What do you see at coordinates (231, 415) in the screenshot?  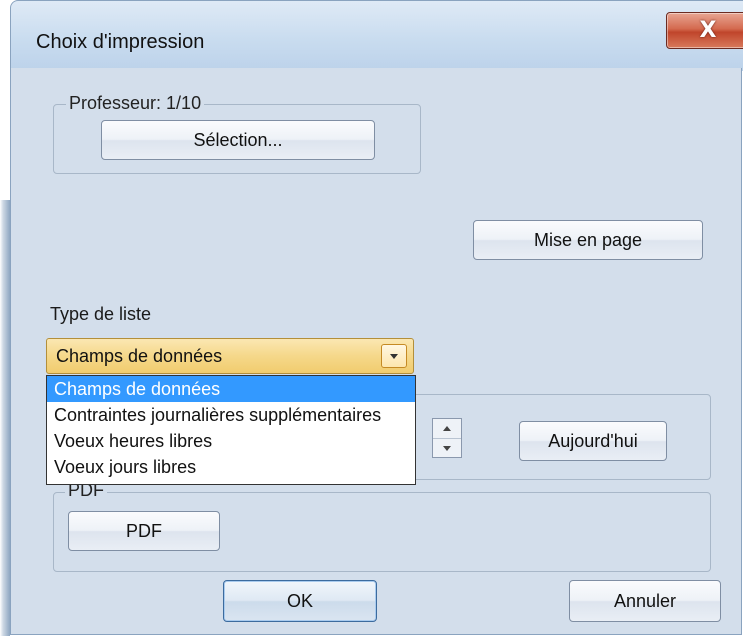 I see `dropdown-option: Contraintes journalières supplémentaires` at bounding box center [231, 415].